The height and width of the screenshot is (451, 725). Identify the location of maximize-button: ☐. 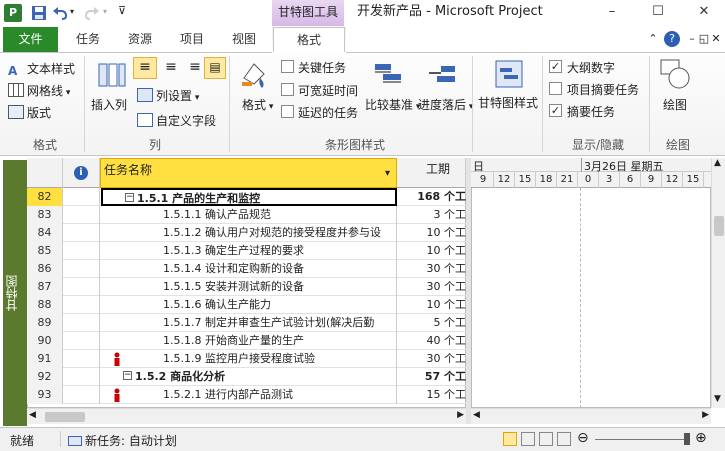
(658, 13).